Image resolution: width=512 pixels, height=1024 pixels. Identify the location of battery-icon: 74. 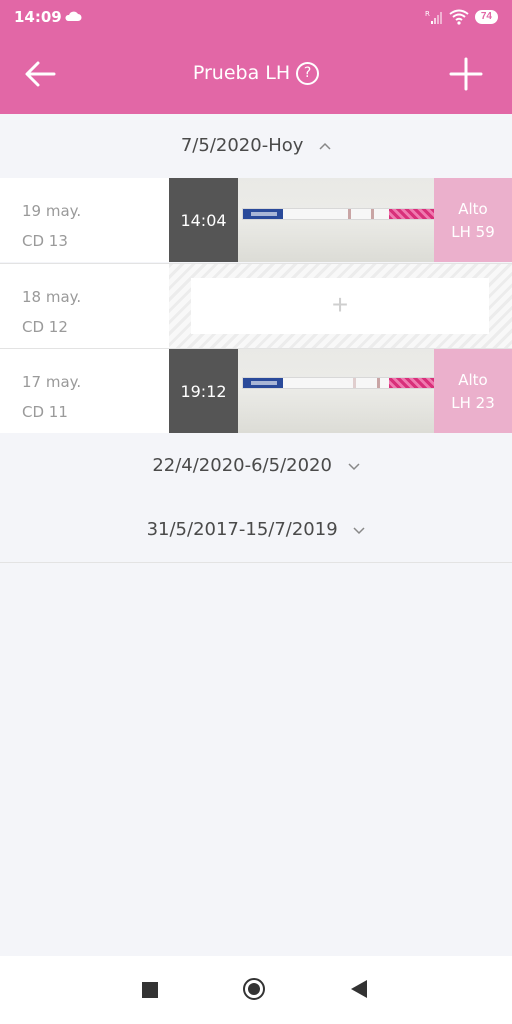
(486, 17).